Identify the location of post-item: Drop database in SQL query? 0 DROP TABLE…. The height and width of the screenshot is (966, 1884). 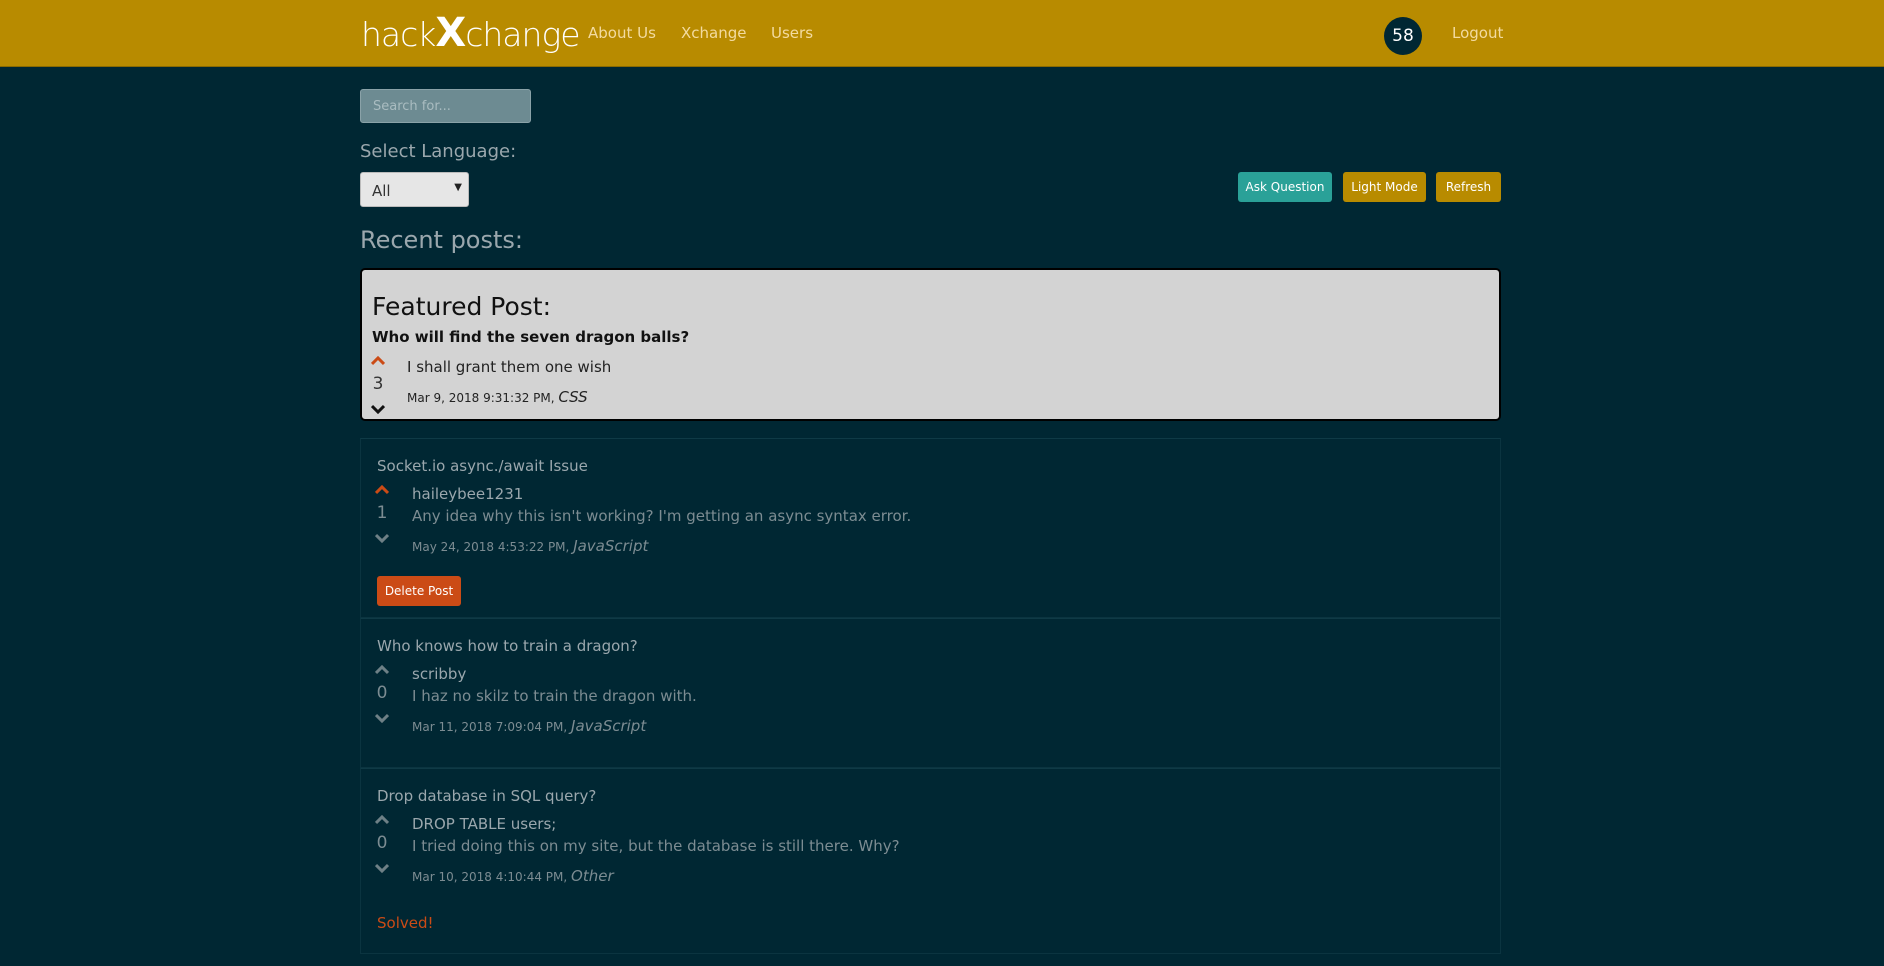
(930, 861).